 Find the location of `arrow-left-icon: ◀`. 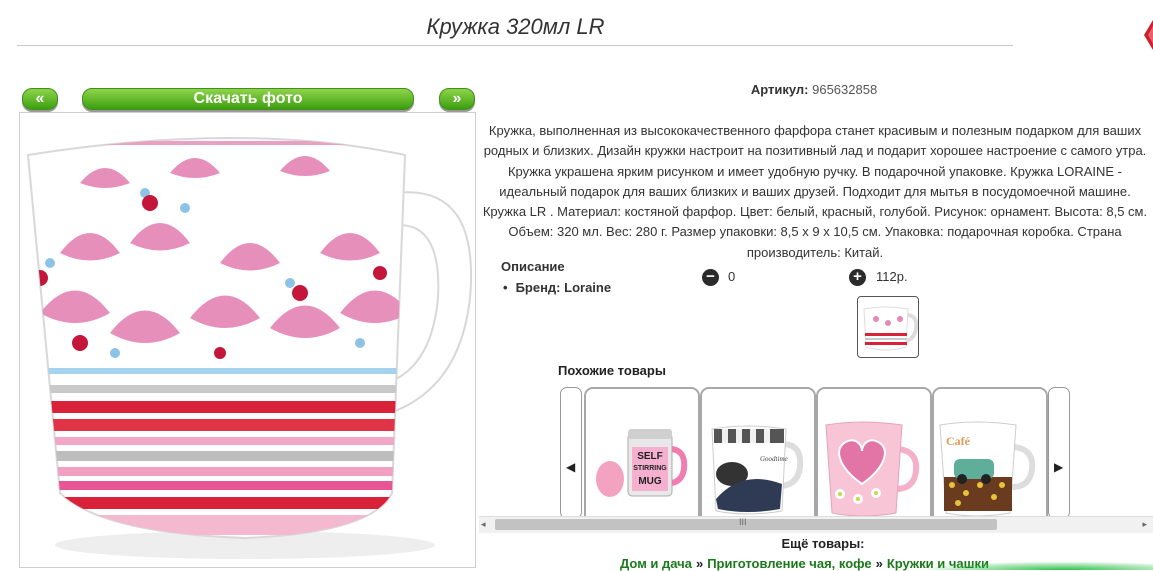

arrow-left-icon: ◀ is located at coordinates (571, 467).